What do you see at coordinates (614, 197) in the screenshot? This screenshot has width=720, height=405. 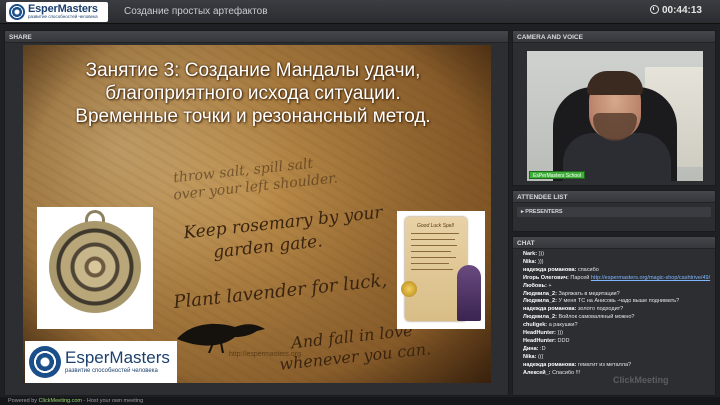 I see `attendee-list-title: ATTENDEE LIST` at bounding box center [614, 197].